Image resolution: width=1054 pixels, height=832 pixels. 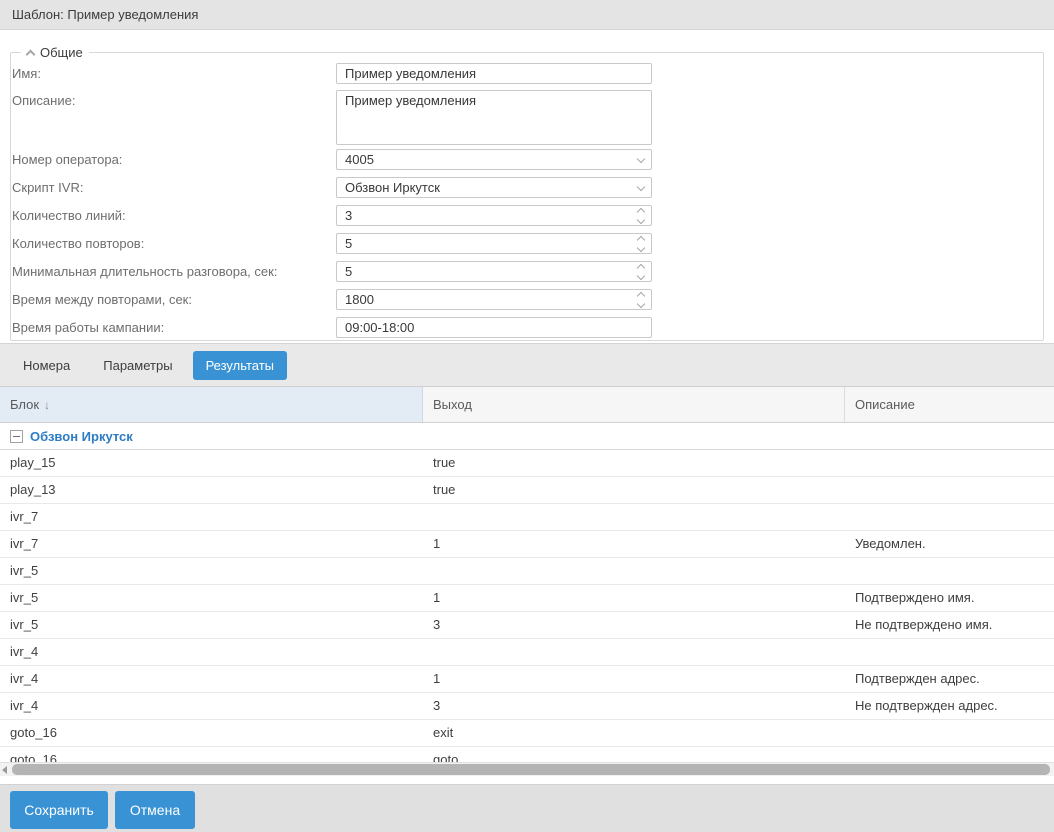 What do you see at coordinates (48, 187) in the screenshot?
I see `field-label-ivr-script: Скрипт IVR:` at bounding box center [48, 187].